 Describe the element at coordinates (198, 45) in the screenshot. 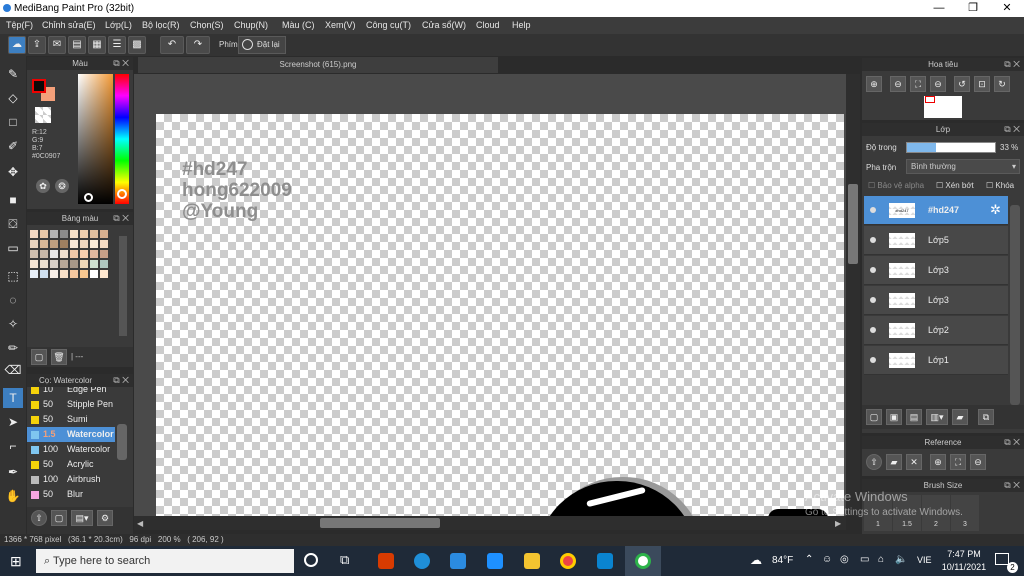

I see `redo-button: ↷` at that location.